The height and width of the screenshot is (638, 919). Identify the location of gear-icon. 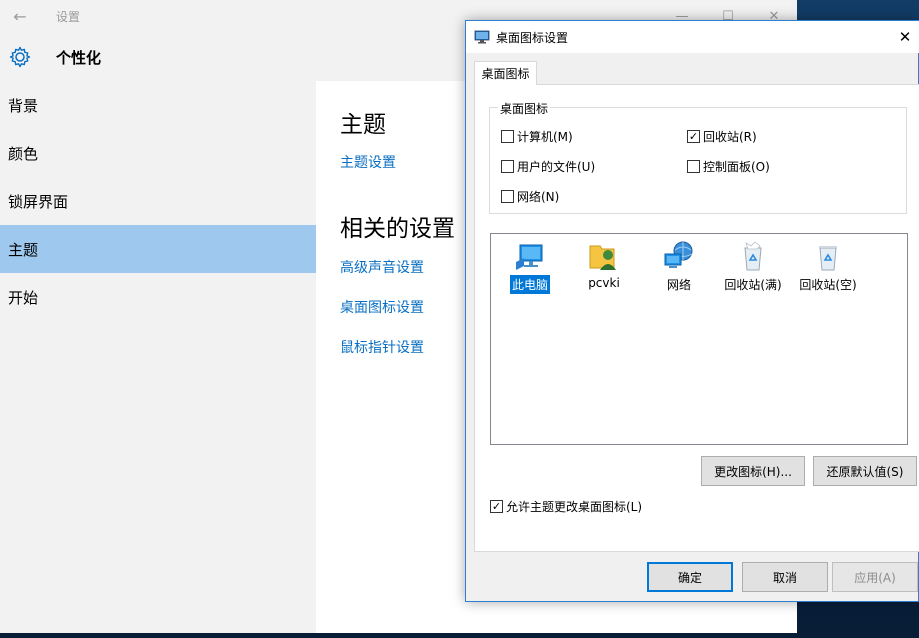
(20, 57).